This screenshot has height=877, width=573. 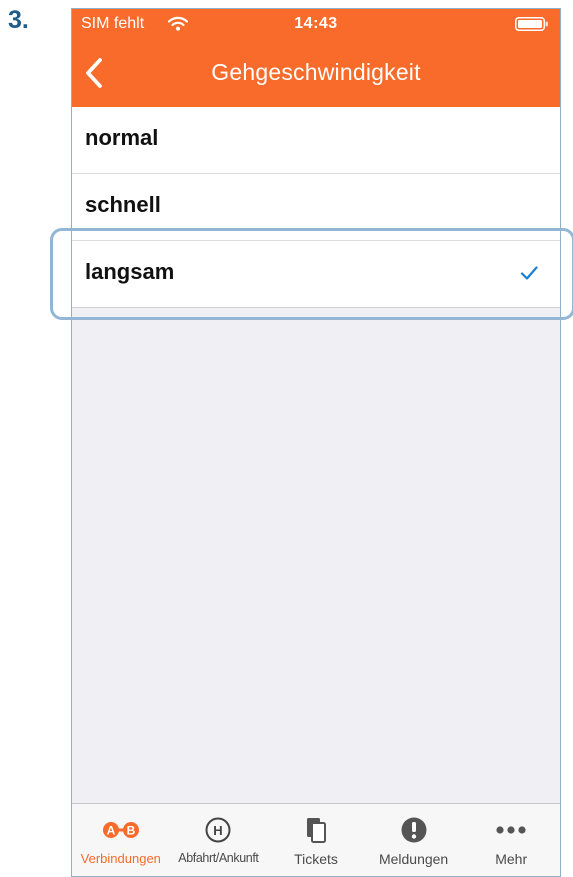 I want to click on tab-tickets: Tickets, so click(x=316, y=840).